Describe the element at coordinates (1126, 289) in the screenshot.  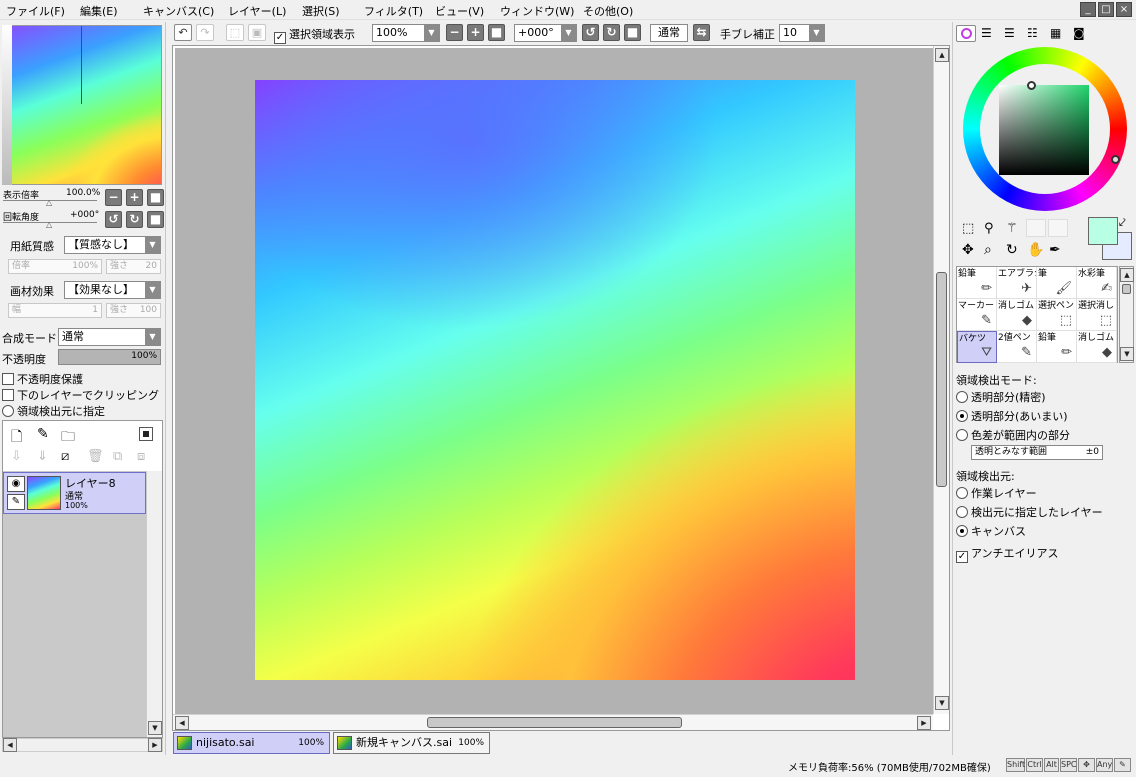
I see `tool-scroll-thumb` at that location.